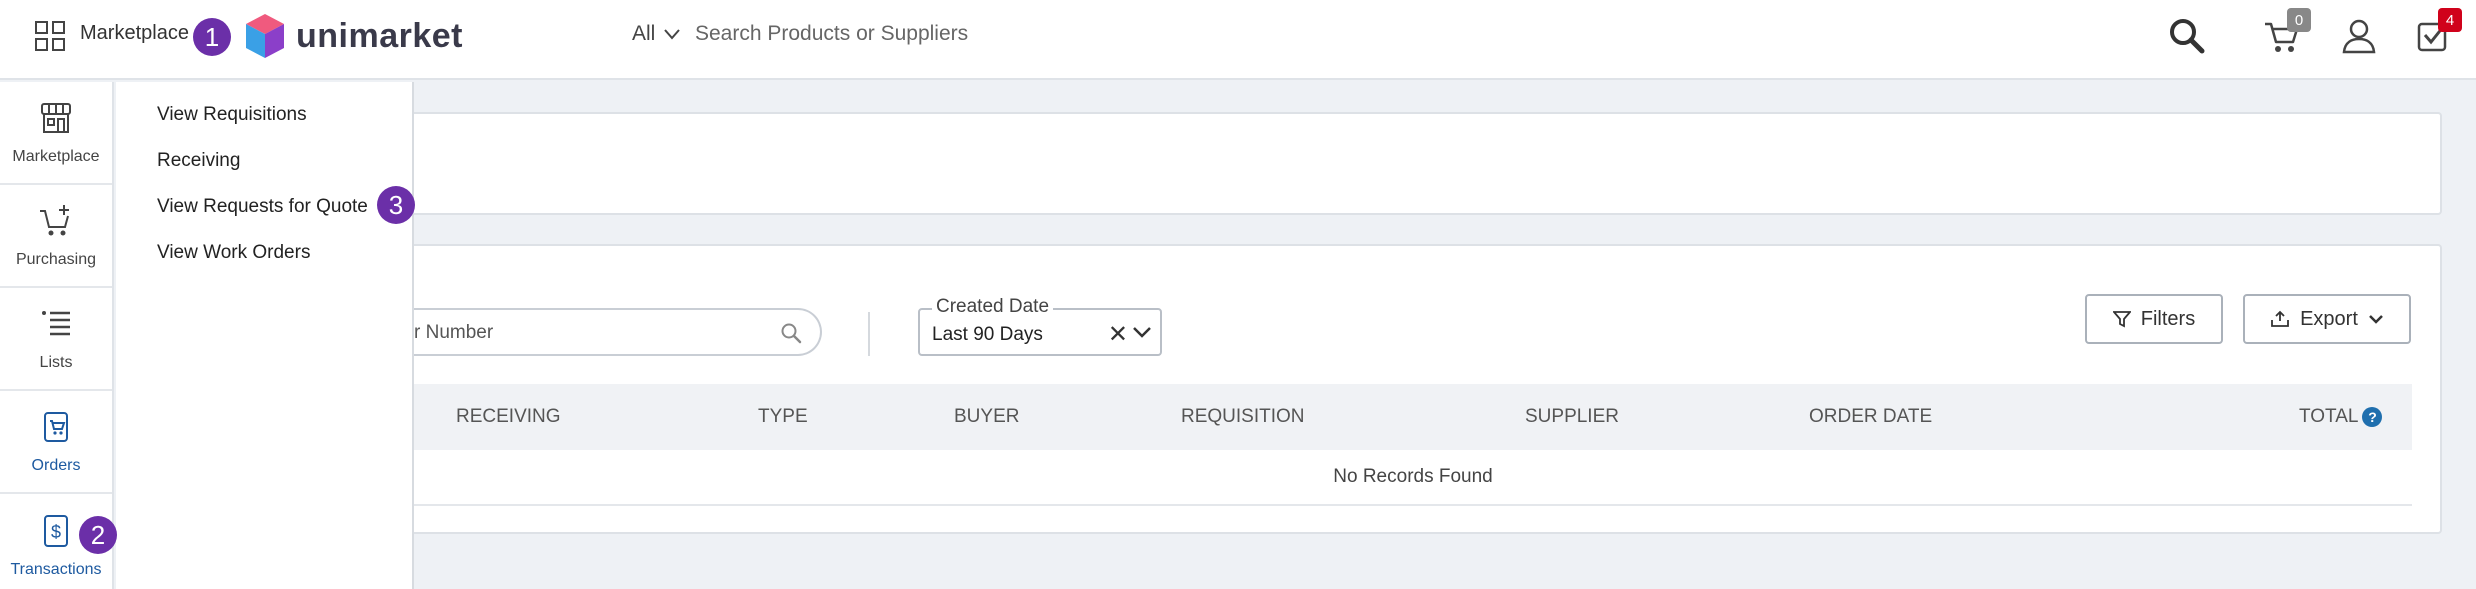  What do you see at coordinates (379, 35) in the screenshot?
I see `logo-text: unimarket` at bounding box center [379, 35].